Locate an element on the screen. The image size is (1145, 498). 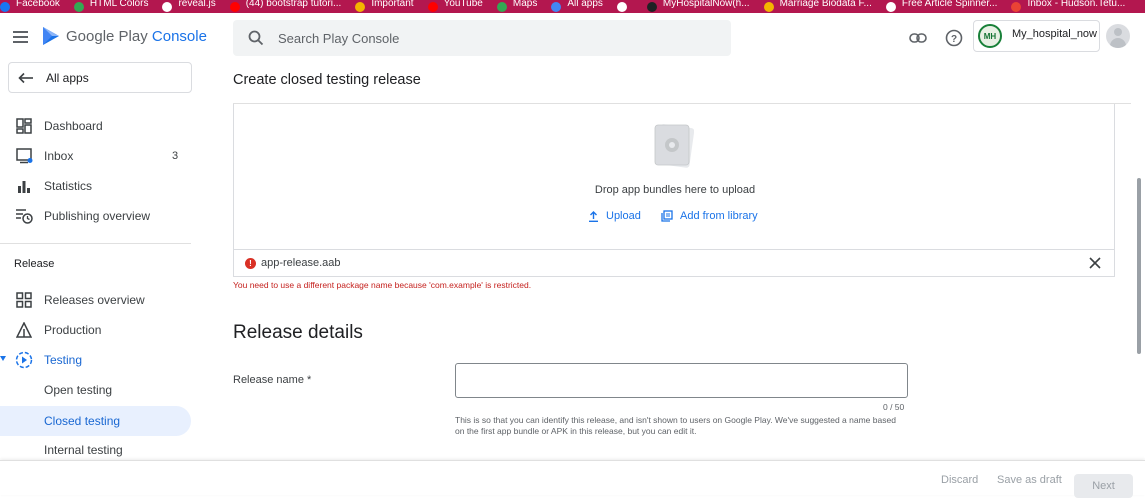
publishing-clock-icon is located at coordinates (24, 216).